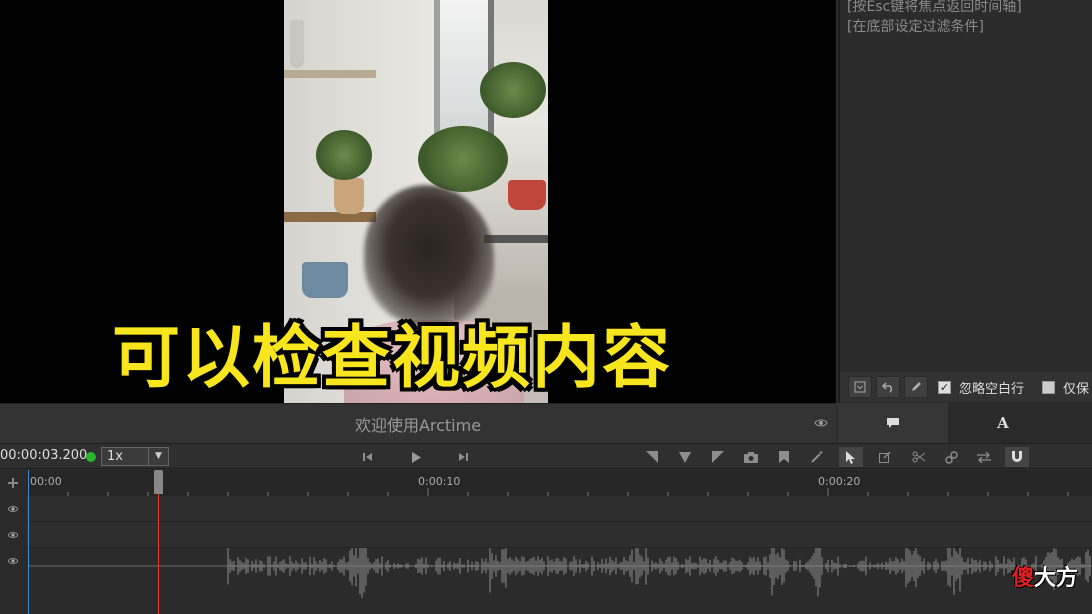 The image size is (1092, 614). What do you see at coordinates (1022, 578) in the screenshot?
I see `watermark-char: 傻` at bounding box center [1022, 578].